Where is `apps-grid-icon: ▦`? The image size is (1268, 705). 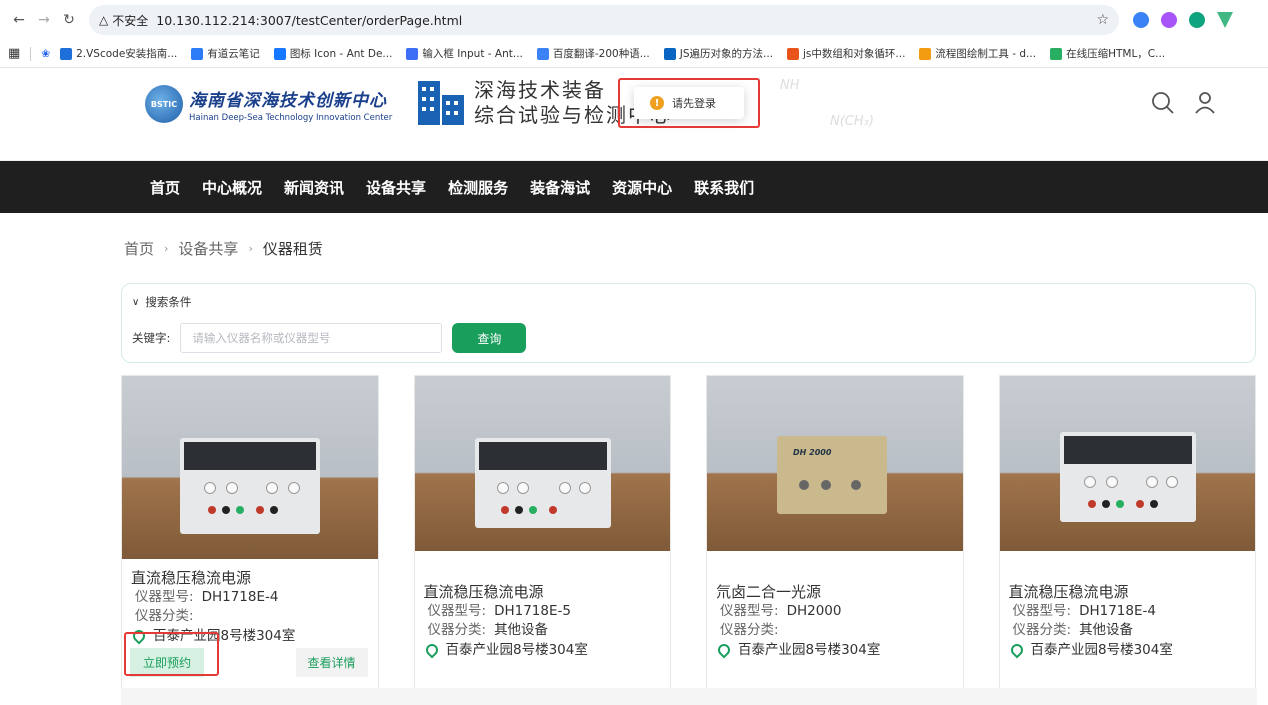
apps-grid-icon: ▦ is located at coordinates (14, 53).